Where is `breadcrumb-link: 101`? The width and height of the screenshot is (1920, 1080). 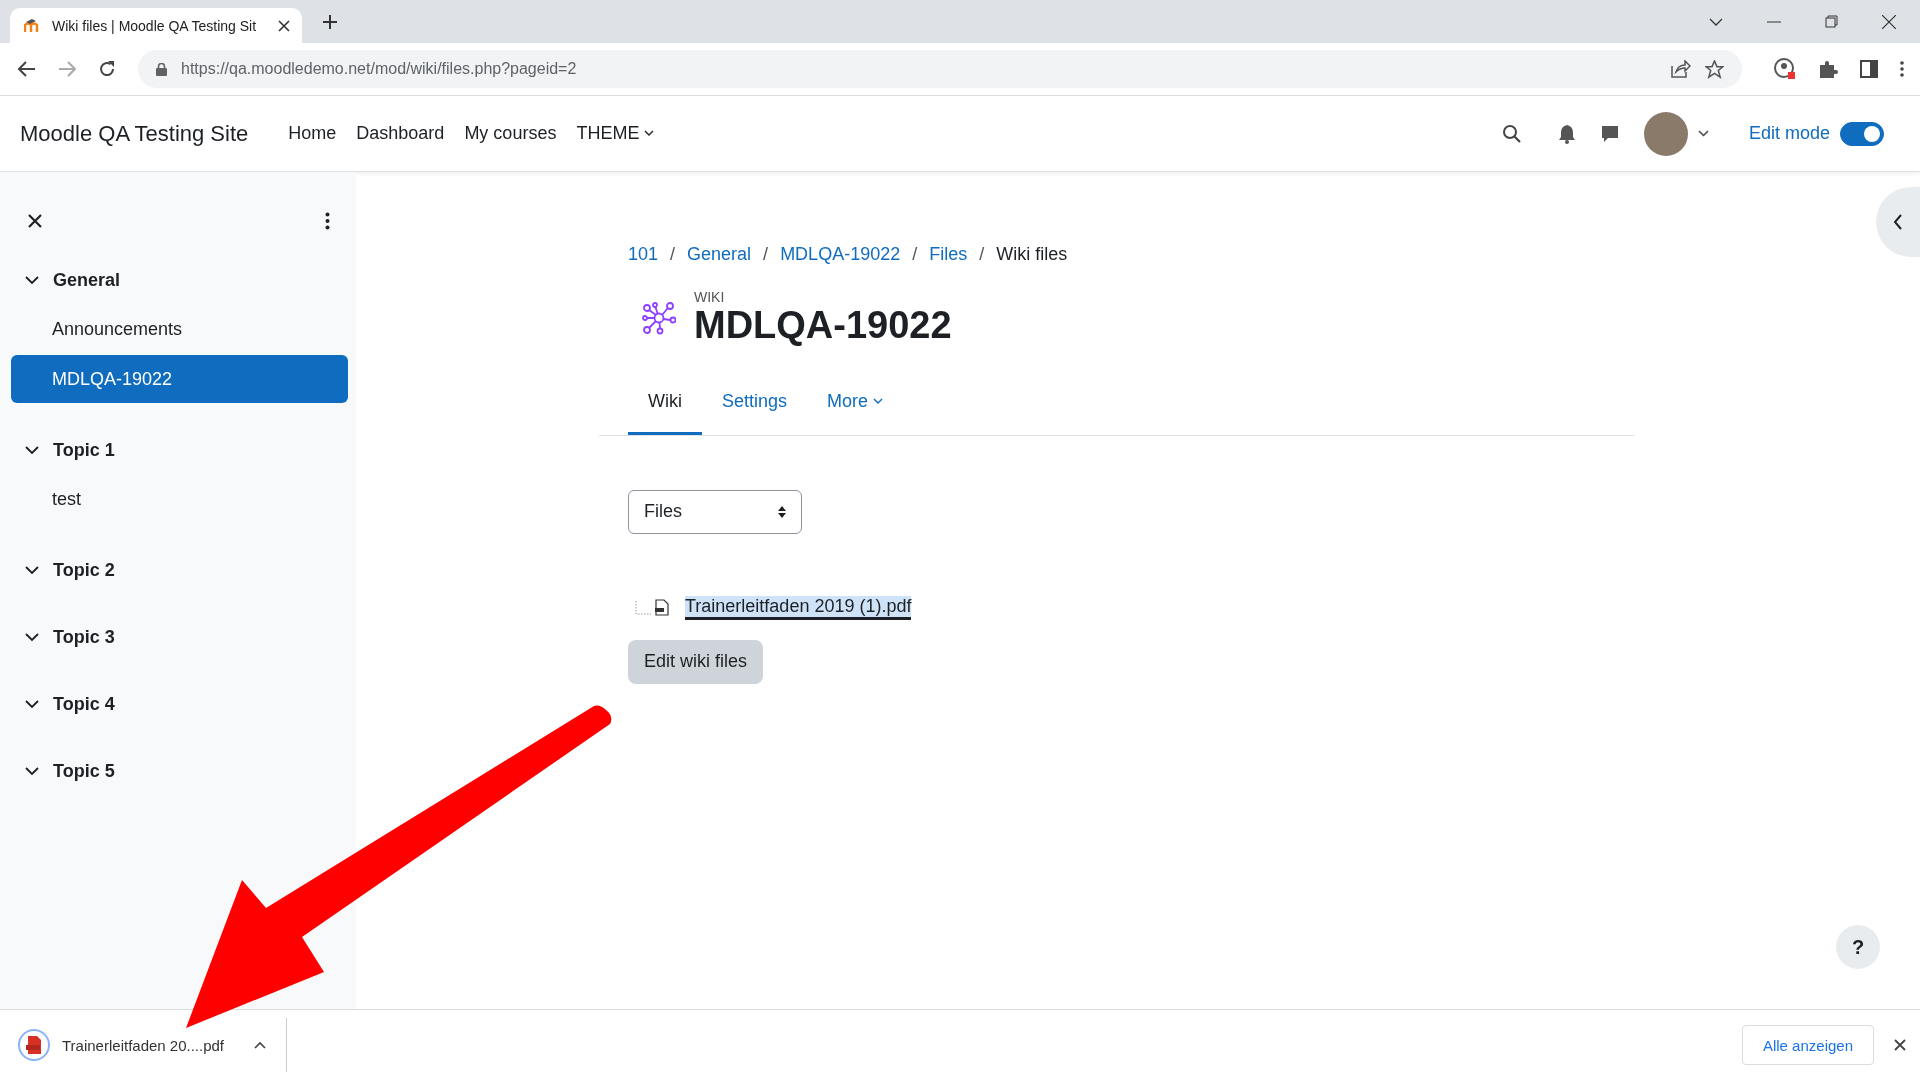
breadcrumb-link: 101 is located at coordinates (643, 254).